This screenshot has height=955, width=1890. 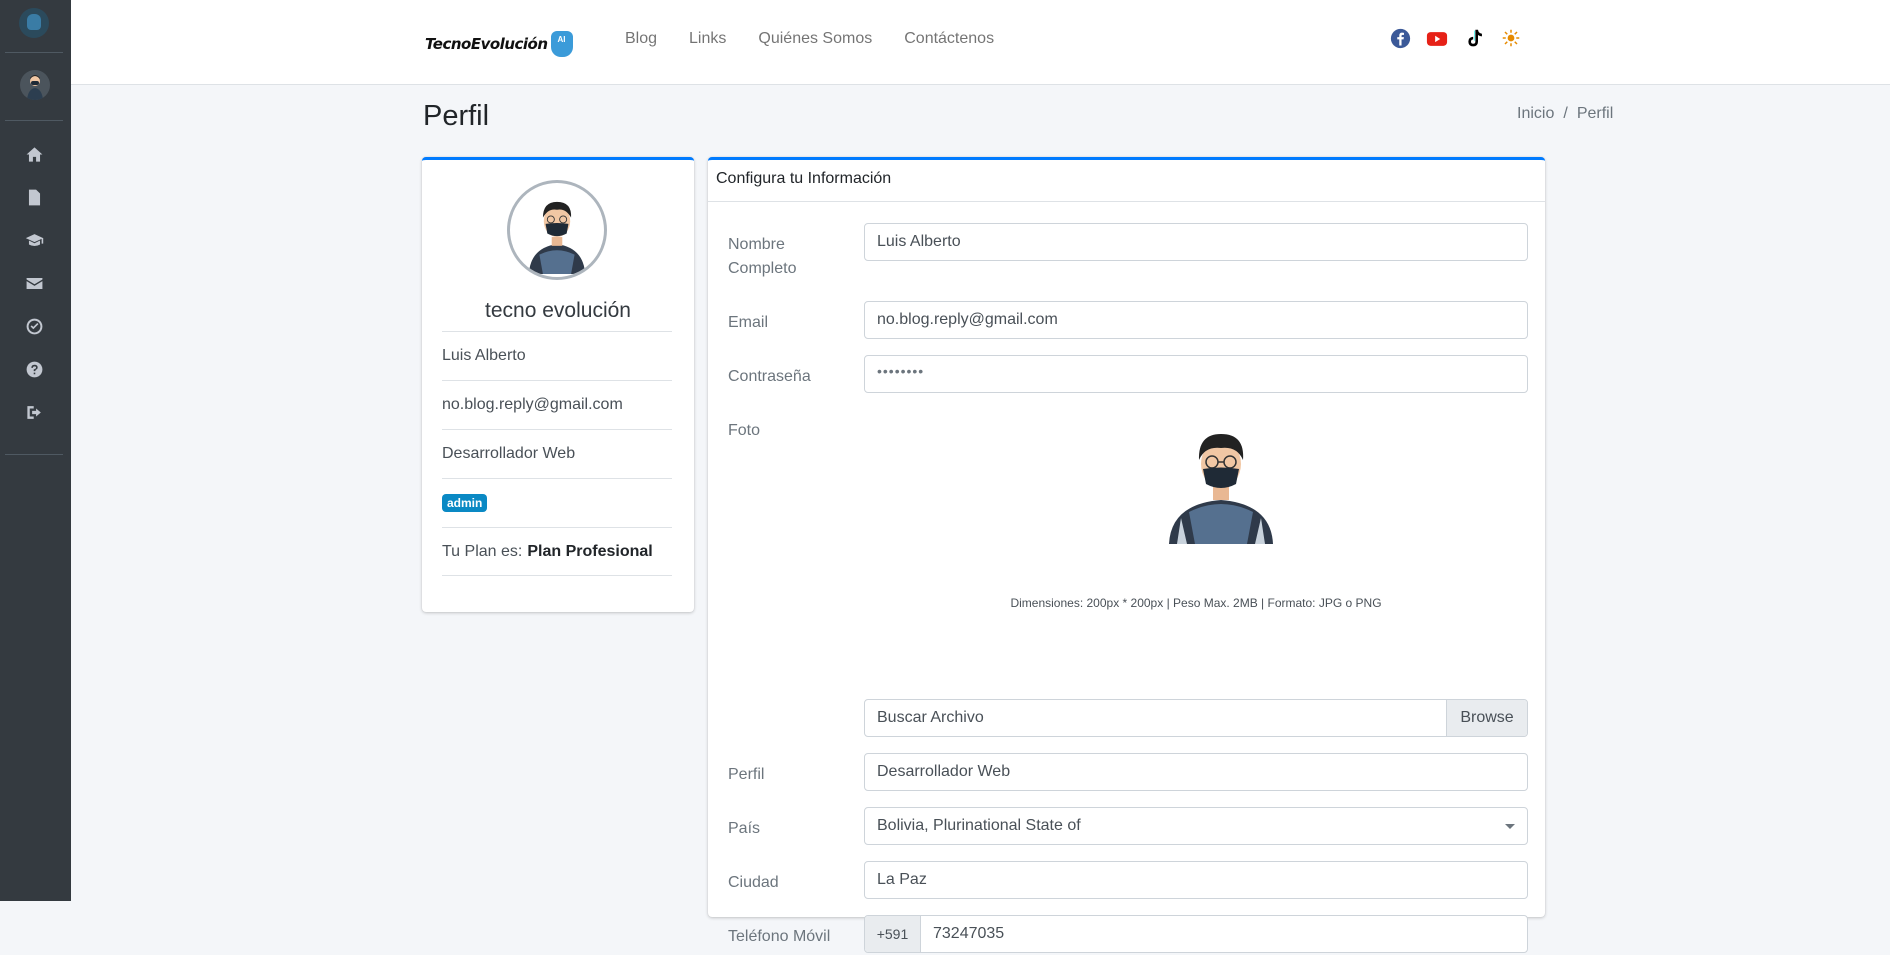 What do you see at coordinates (561, 44) in the screenshot?
I see `brand-badge-icon: AI` at bounding box center [561, 44].